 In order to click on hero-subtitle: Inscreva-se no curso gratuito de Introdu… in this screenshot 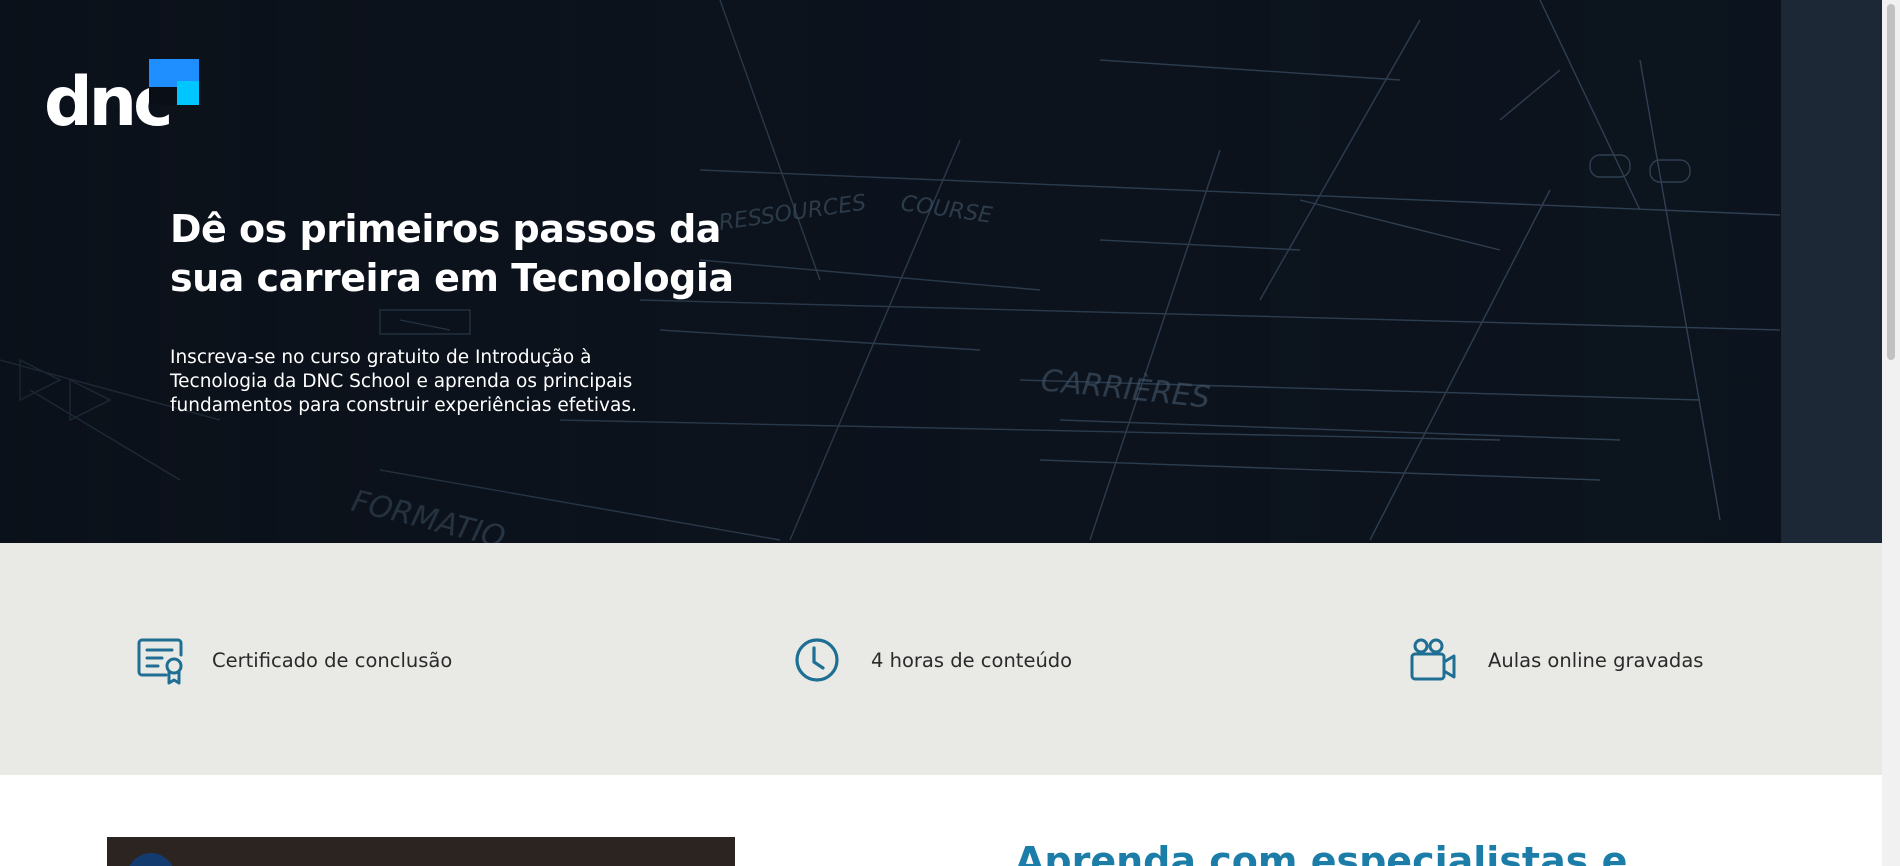, I will do `click(430, 382)`.